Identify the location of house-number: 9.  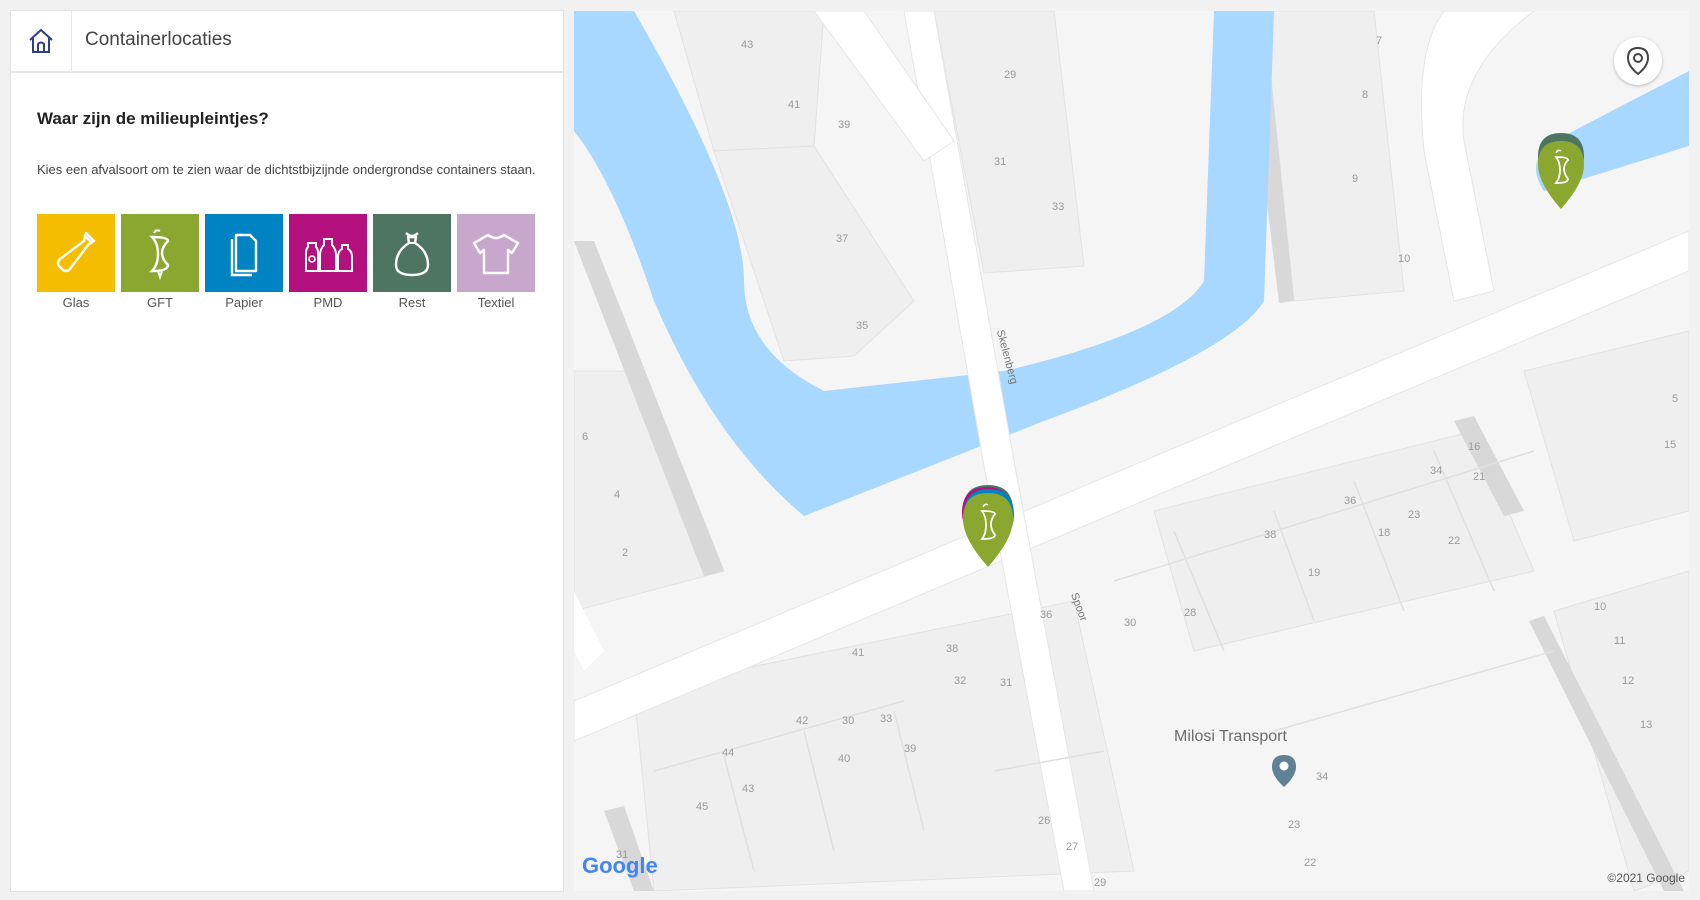
(1355, 179).